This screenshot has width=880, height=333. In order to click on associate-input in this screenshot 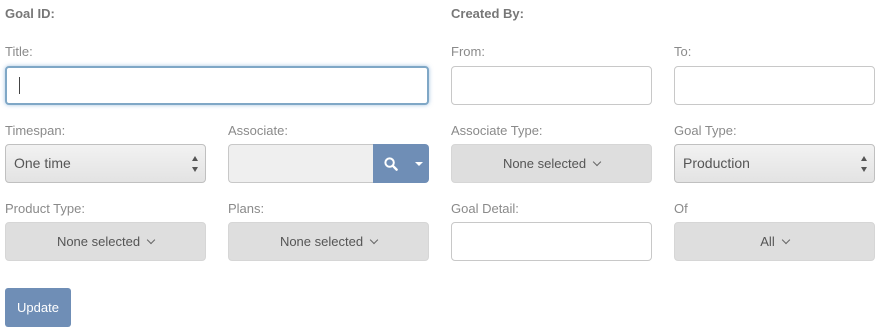, I will do `click(300, 163)`.